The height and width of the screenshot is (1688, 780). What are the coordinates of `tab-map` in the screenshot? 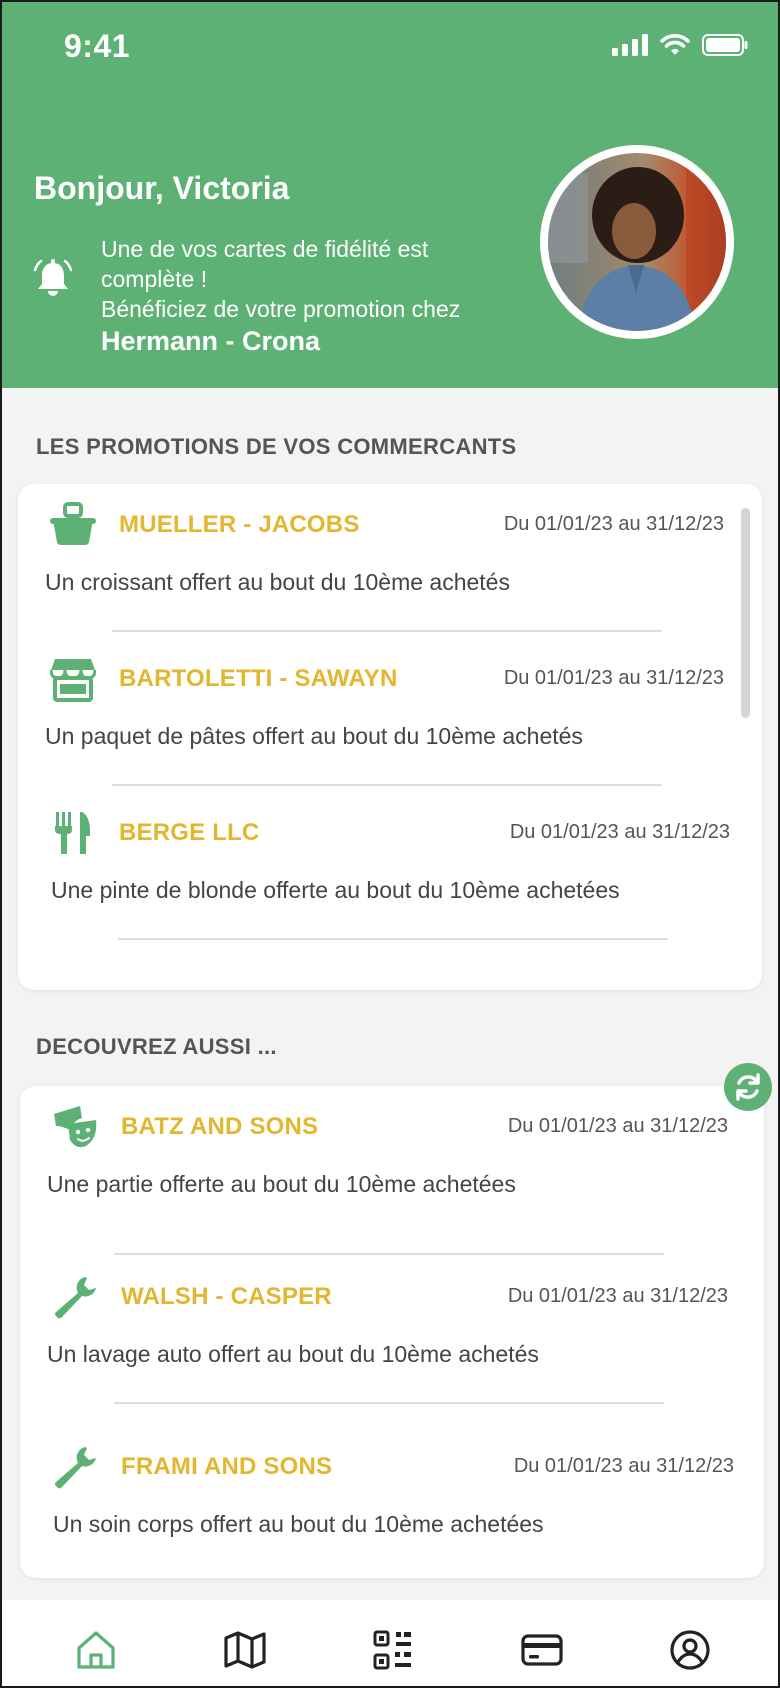 It's located at (245, 1650).